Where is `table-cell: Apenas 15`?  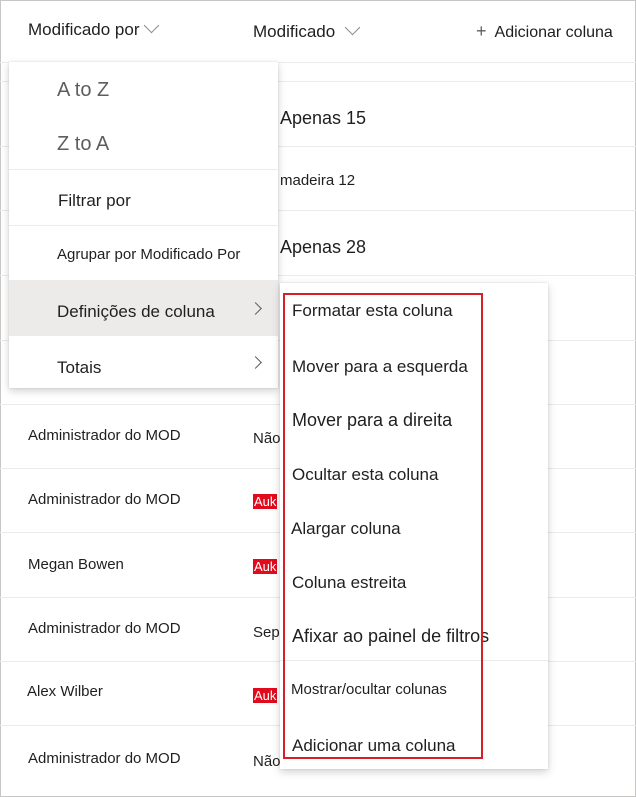 table-cell: Apenas 15 is located at coordinates (323, 118).